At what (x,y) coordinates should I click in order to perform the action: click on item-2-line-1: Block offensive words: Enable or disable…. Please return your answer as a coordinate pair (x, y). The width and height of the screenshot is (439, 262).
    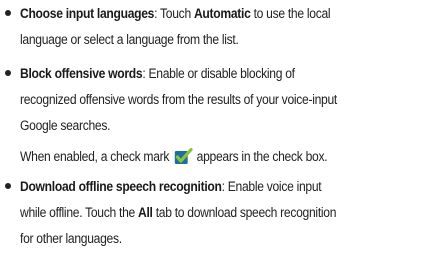
    Looking at the image, I should click on (157, 73).